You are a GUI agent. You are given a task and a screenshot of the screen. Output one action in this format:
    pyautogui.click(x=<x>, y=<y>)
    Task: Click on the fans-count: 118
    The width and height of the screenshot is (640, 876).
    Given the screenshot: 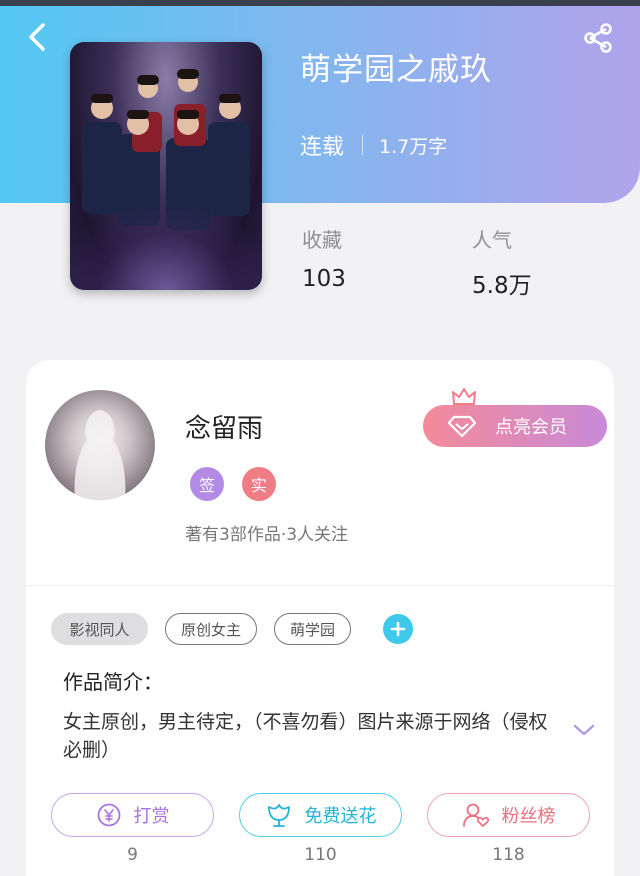 What is the action you would take?
    pyautogui.click(x=508, y=855)
    